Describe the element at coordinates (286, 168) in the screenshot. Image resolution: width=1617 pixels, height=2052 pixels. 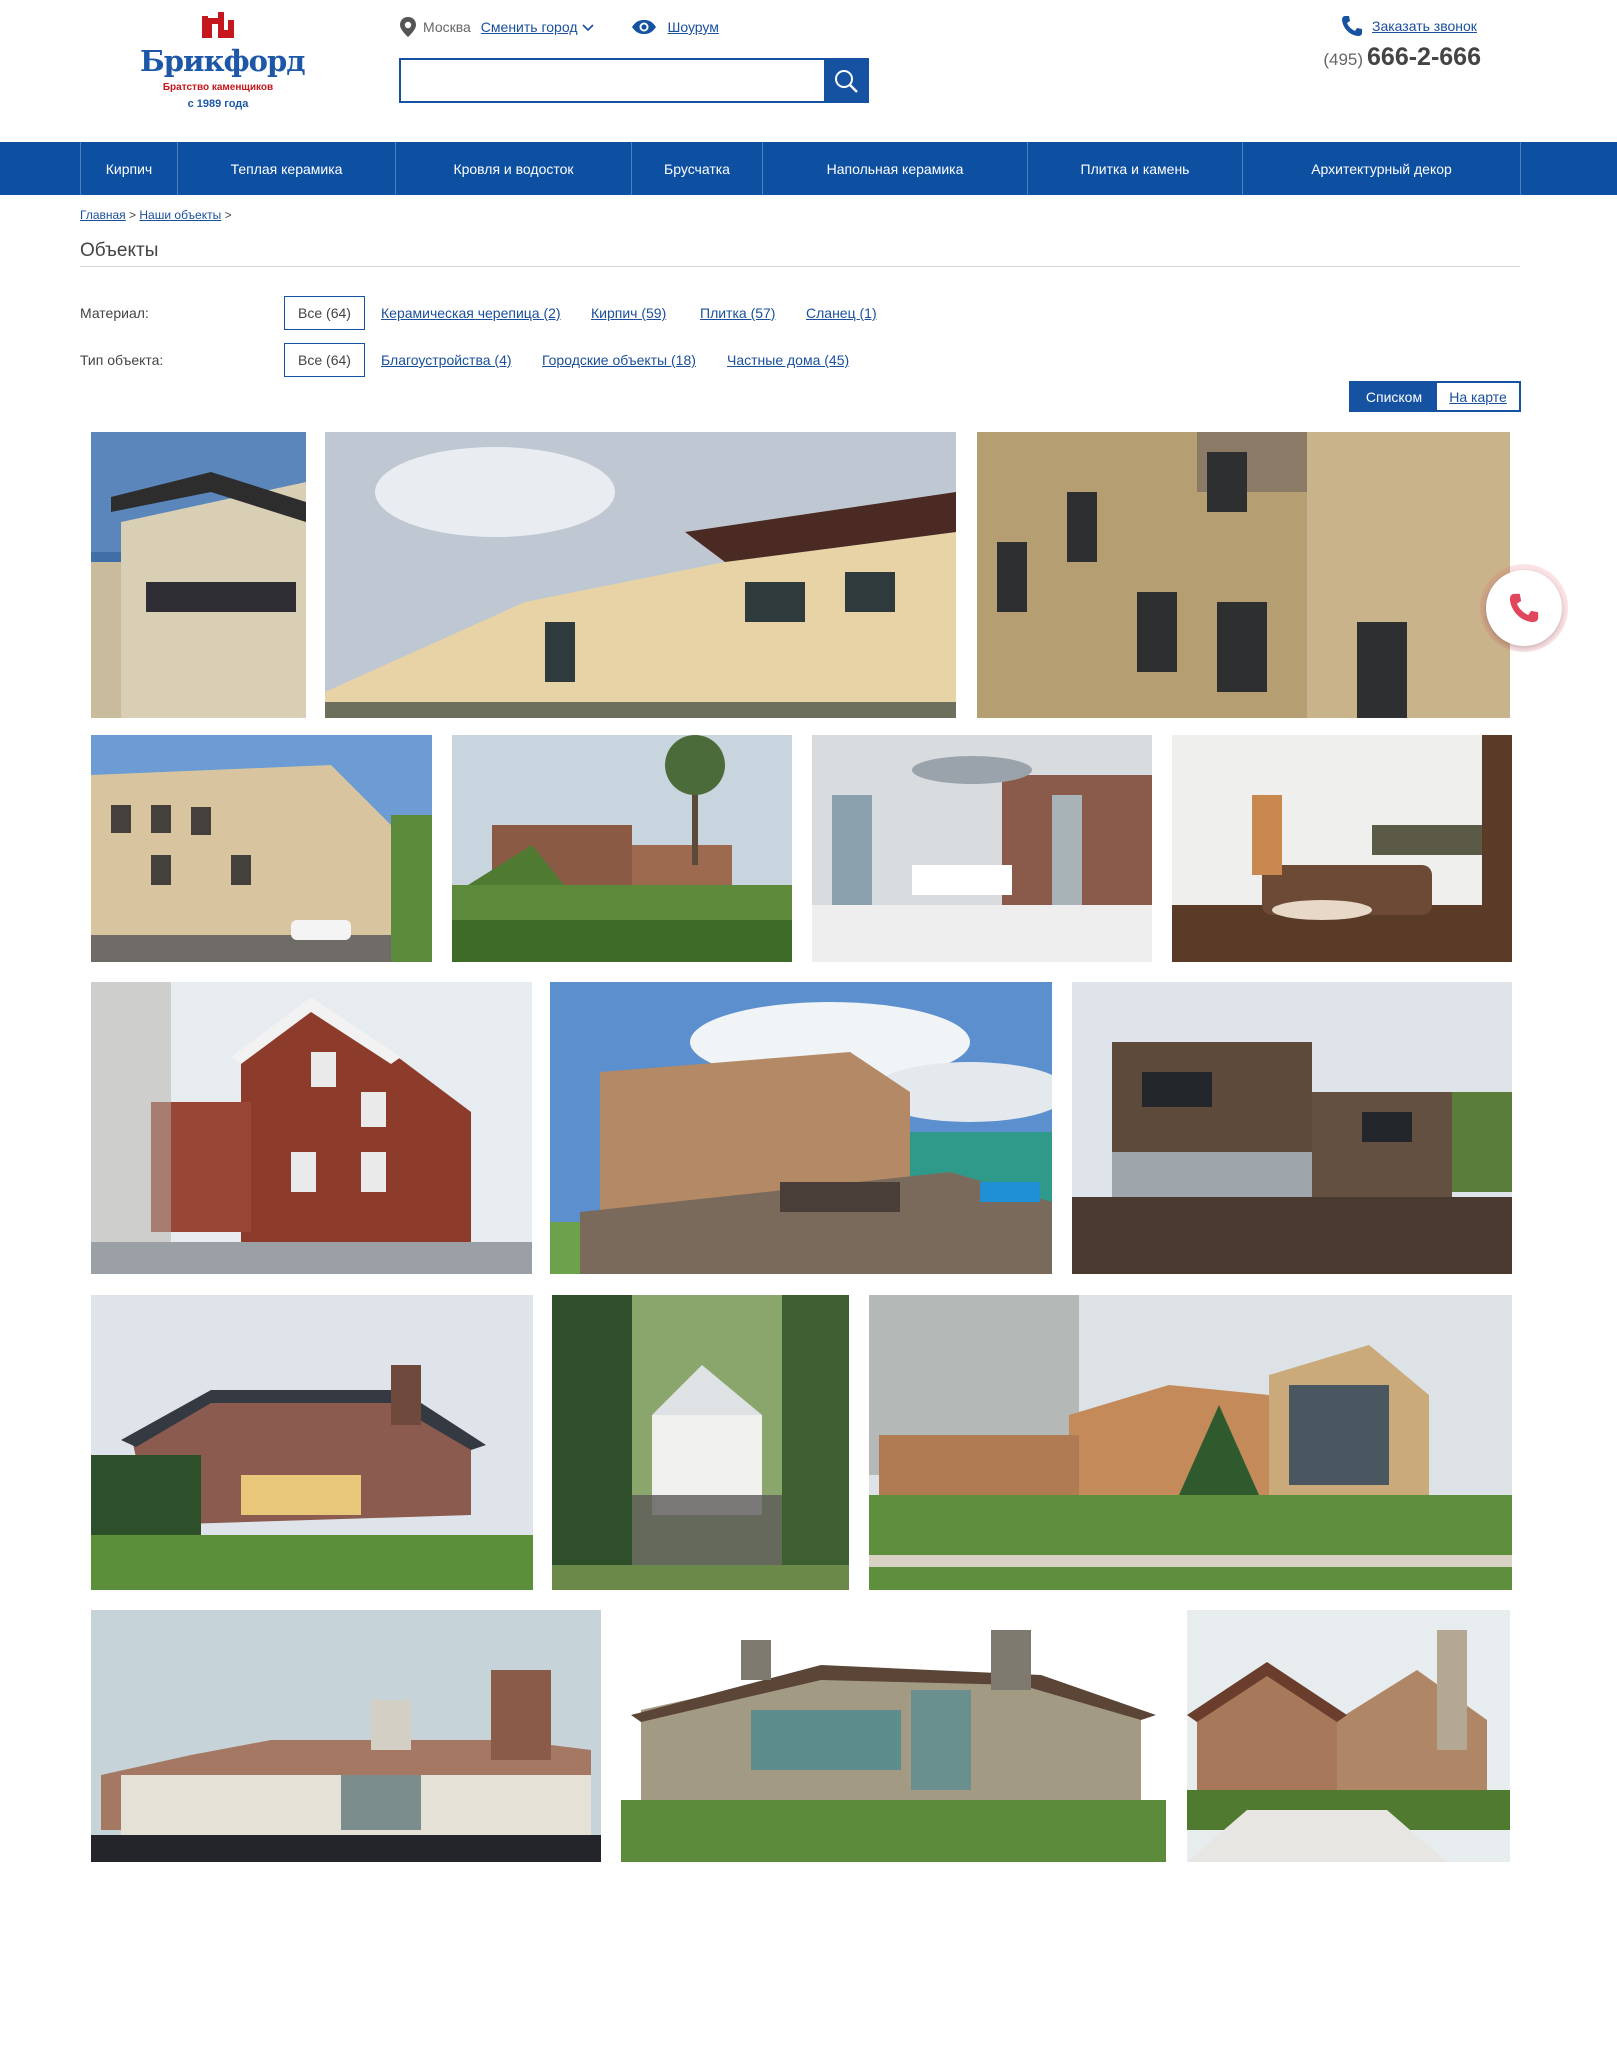
I see `nav-item-warm-ceramics: Теплая керамика` at that location.